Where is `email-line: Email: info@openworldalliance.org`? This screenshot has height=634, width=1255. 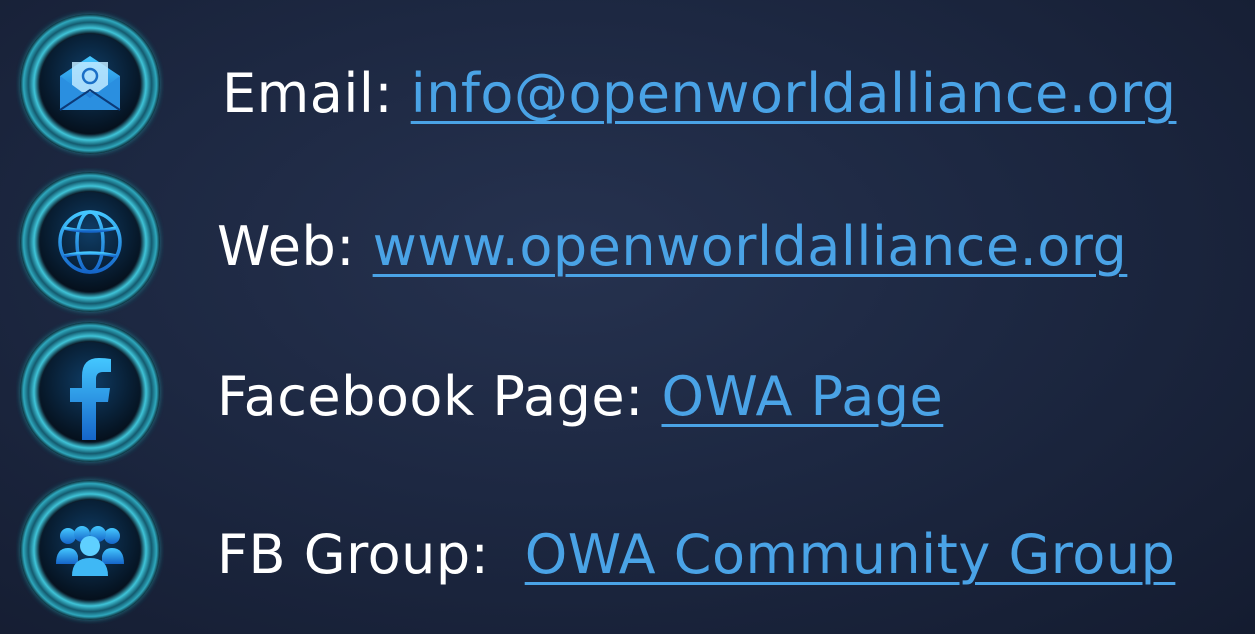 email-line: Email: info@openworldalliance.org is located at coordinates (699, 94).